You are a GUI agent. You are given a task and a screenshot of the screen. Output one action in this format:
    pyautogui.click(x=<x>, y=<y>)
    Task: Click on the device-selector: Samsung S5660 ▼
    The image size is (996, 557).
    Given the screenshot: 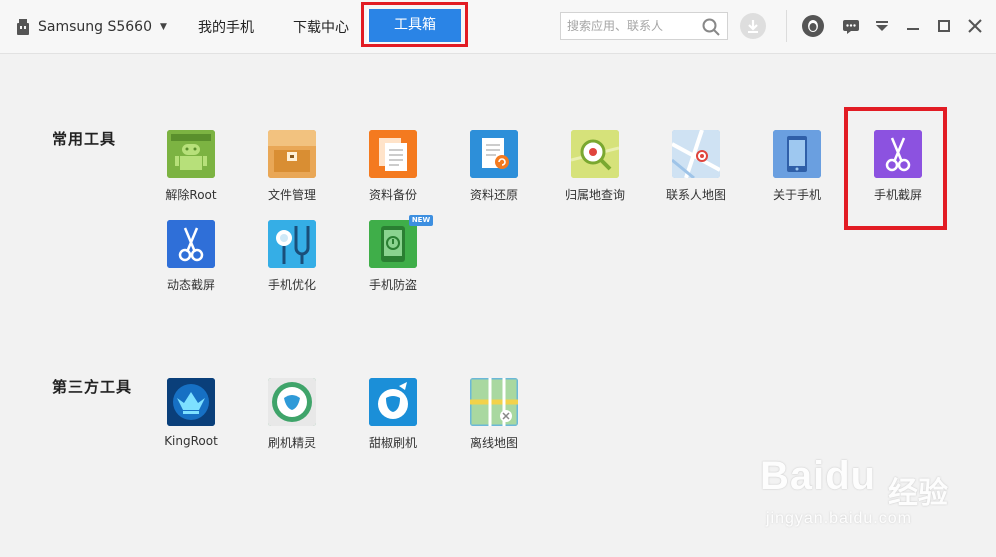 What is the action you would take?
    pyautogui.click(x=90, y=27)
    